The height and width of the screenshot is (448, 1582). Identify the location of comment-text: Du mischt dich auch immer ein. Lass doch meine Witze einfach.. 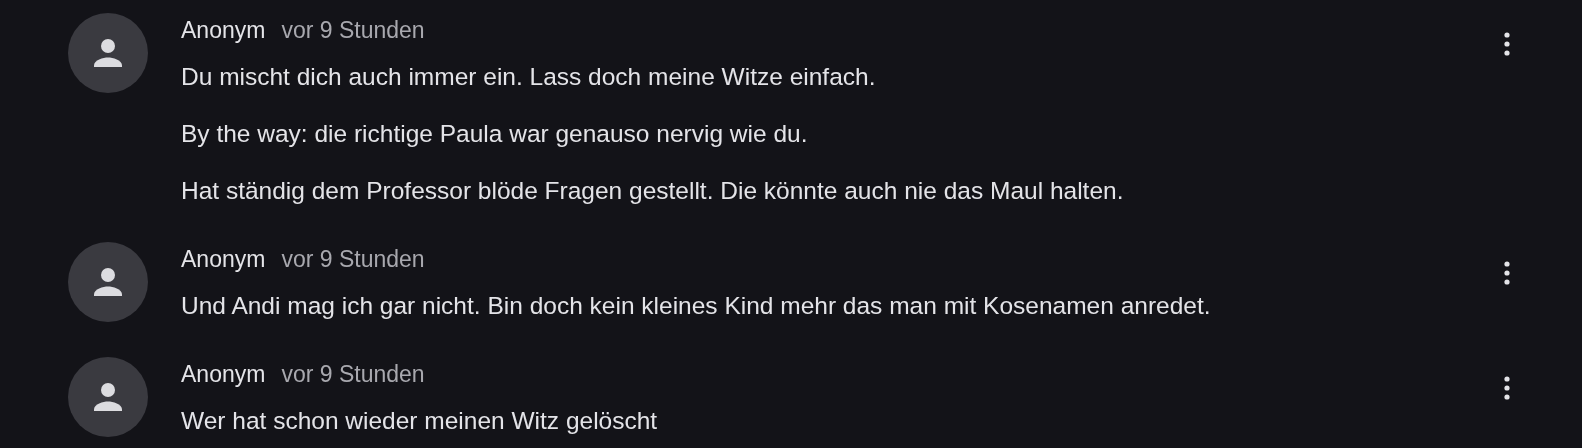
(529, 77).